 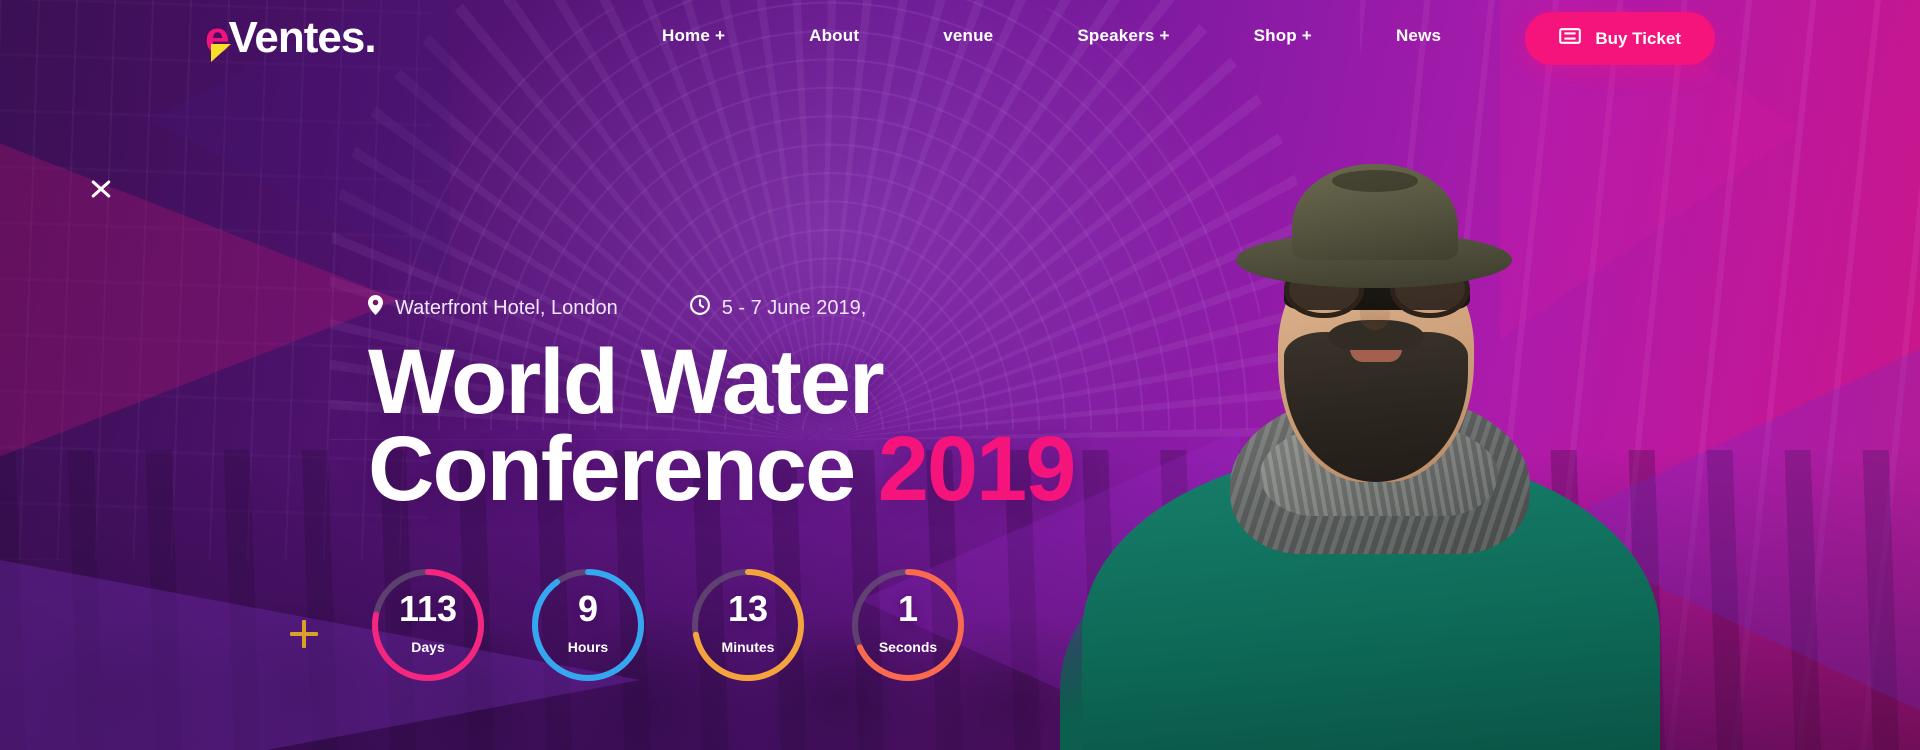 I want to click on countdown-label-seconds: Seconds, so click(x=908, y=647).